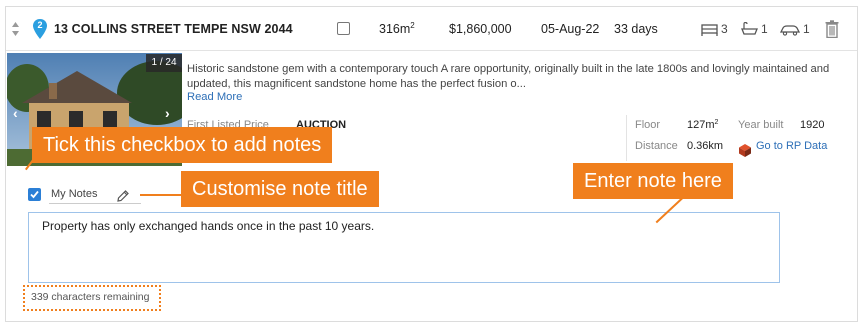 Image resolution: width=864 pixels, height=326 pixels. I want to click on pencil-edit-icon, so click(123, 196).